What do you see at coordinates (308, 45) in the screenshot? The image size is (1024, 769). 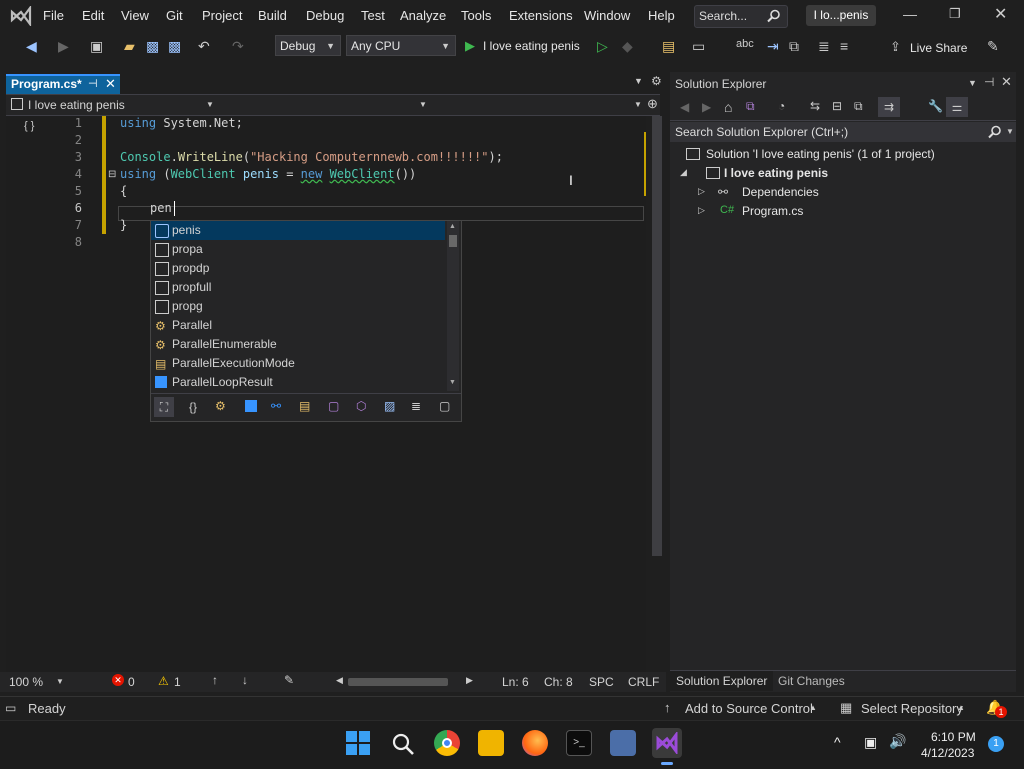 I see `configuration-select: Debug ▼` at bounding box center [308, 45].